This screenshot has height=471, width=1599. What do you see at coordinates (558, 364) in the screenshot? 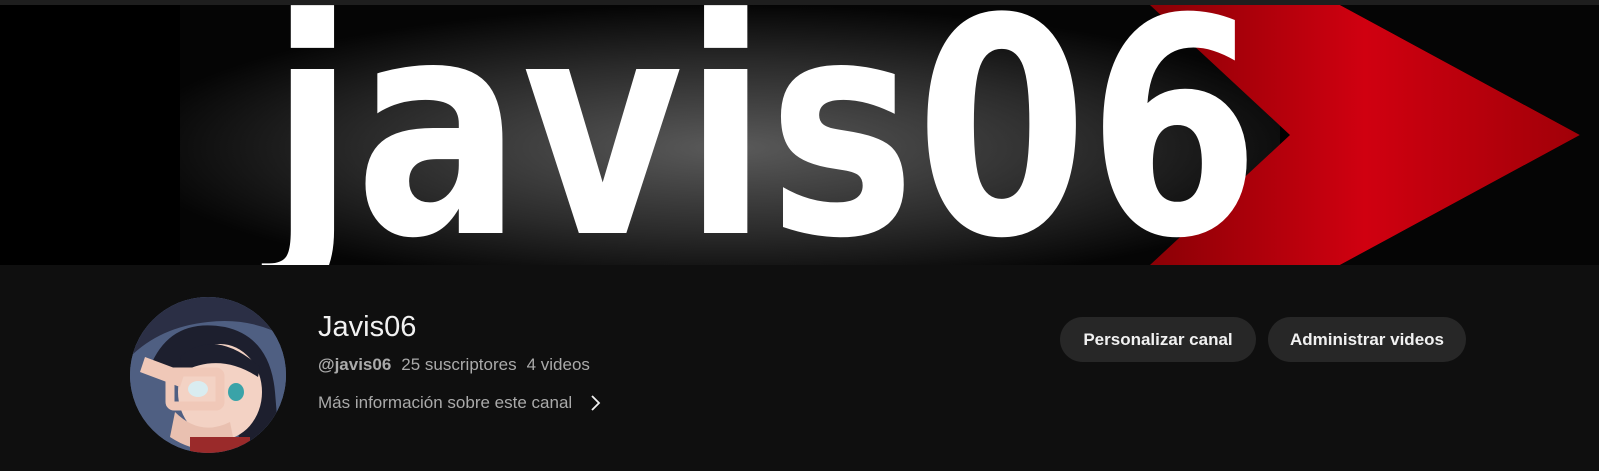
I see `video-count: 4 videos` at bounding box center [558, 364].